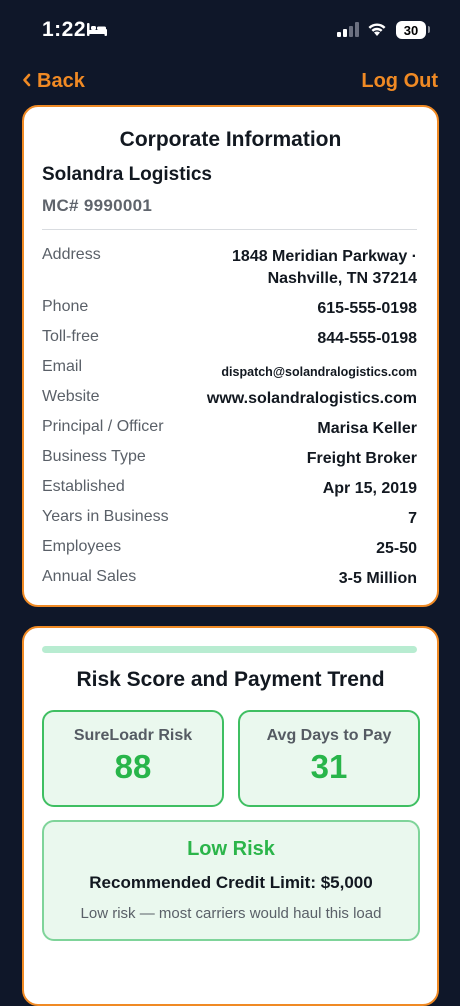 The width and height of the screenshot is (460, 1006). Describe the element at coordinates (105, 516) in the screenshot. I see `info-label: Years in Business` at that location.